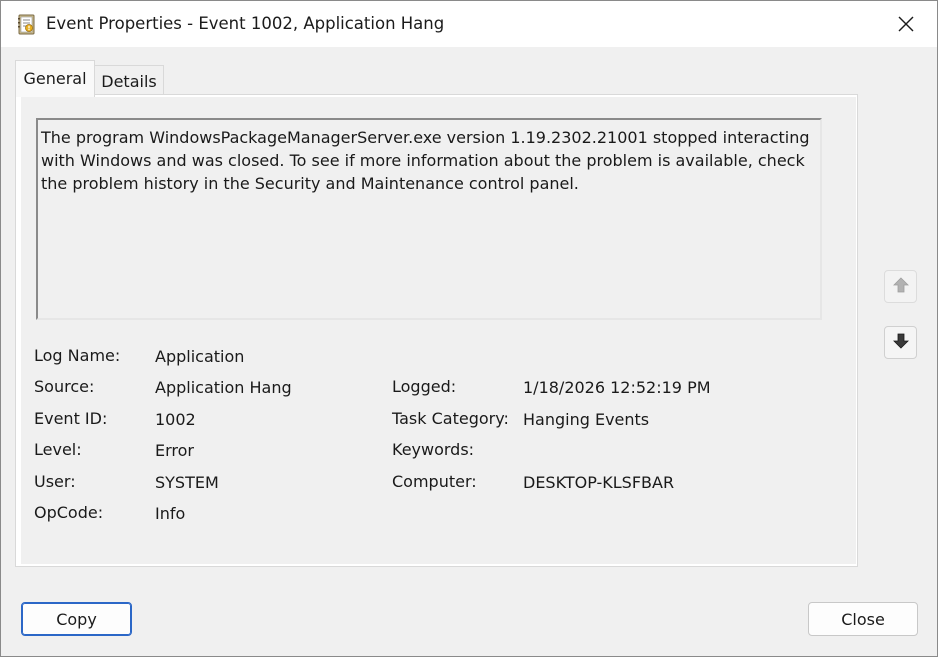 The image size is (938, 657). Describe the element at coordinates (58, 449) in the screenshot. I see `level-label: Level:` at that location.